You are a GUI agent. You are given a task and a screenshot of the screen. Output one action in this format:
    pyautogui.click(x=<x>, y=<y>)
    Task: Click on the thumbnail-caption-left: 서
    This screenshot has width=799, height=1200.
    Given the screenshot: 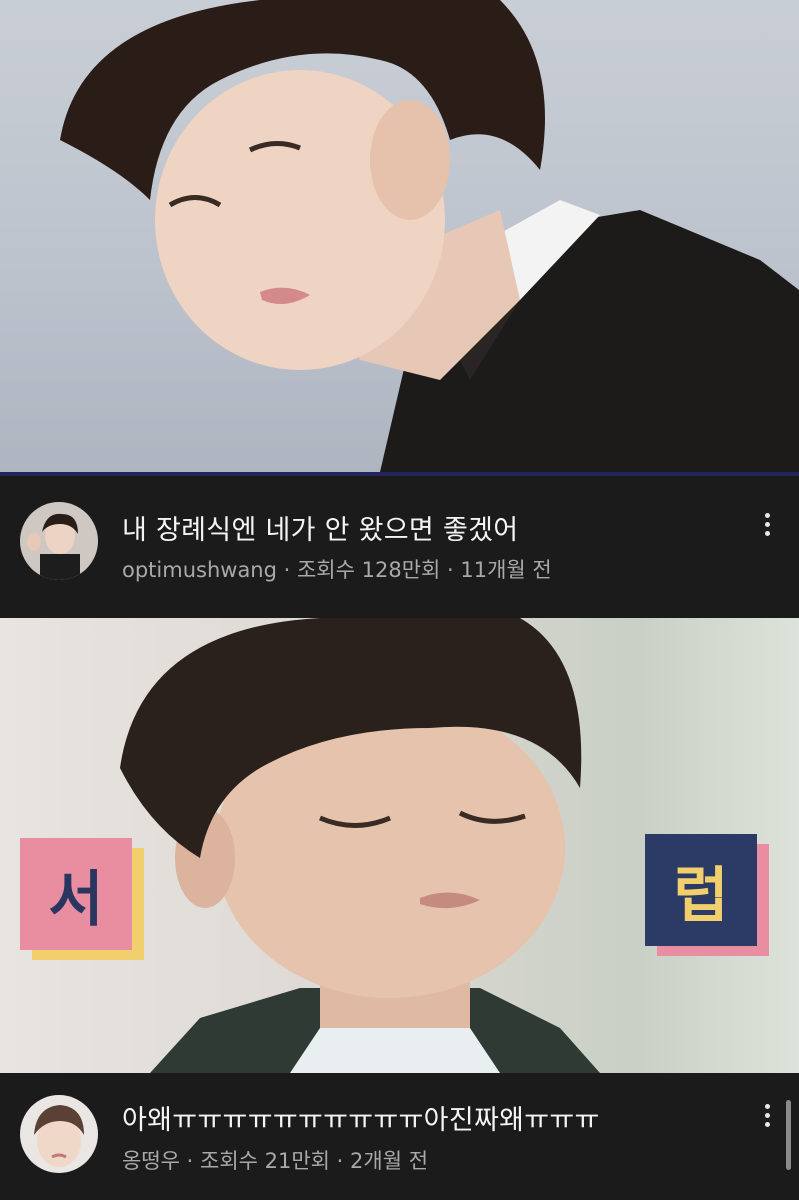 What is the action you would take?
    pyautogui.click(x=76, y=894)
    